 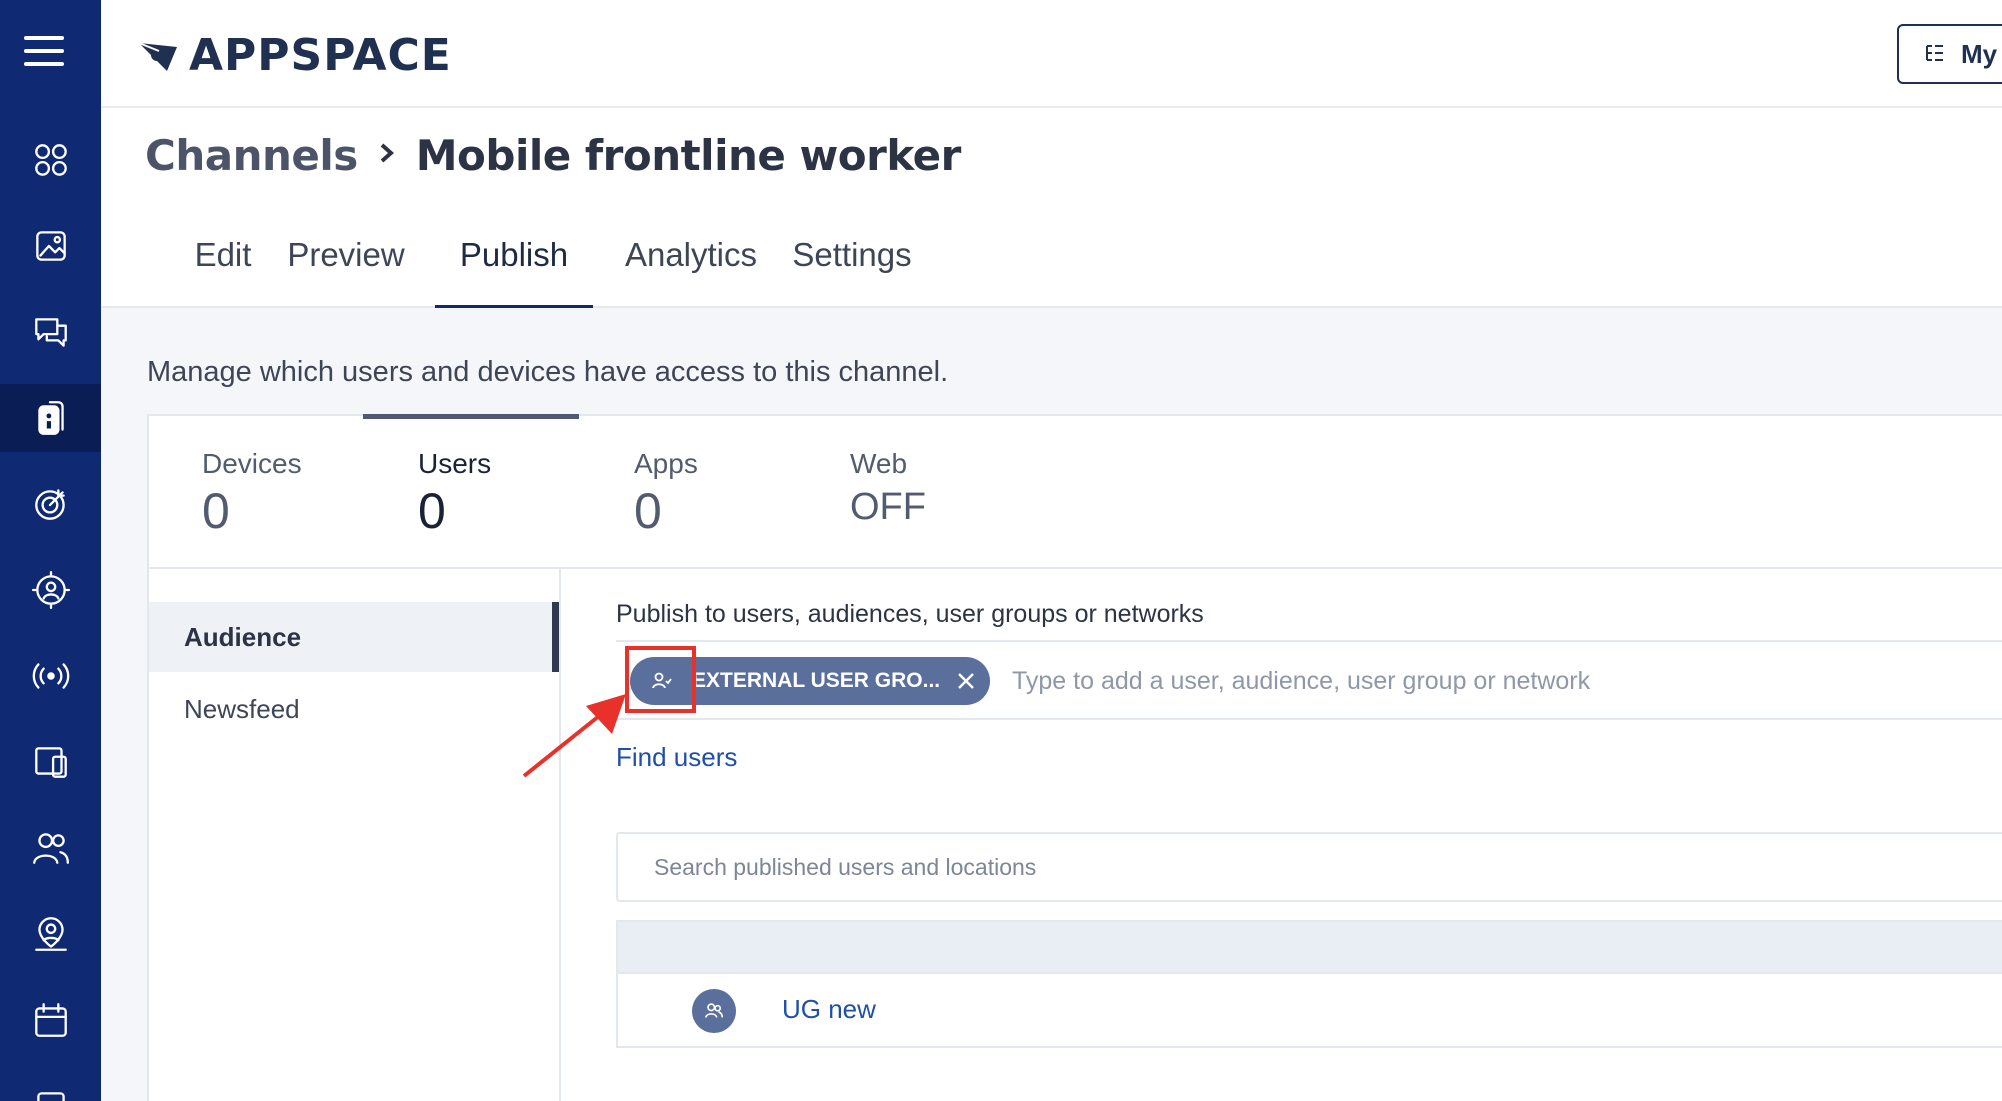 What do you see at coordinates (50, 504) in the screenshot?
I see `goals-icon` at bounding box center [50, 504].